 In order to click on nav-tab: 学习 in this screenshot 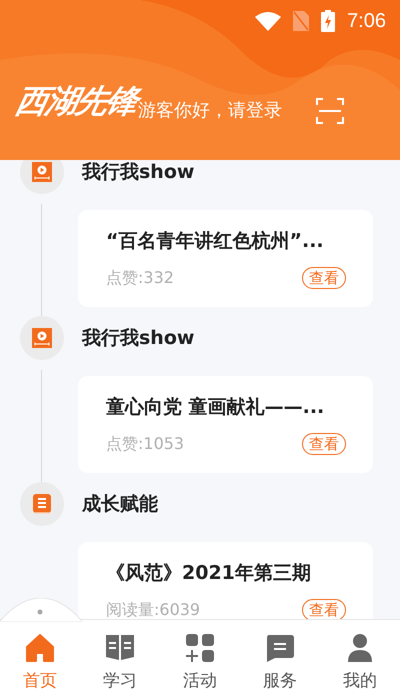, I will do `click(120, 660)`.